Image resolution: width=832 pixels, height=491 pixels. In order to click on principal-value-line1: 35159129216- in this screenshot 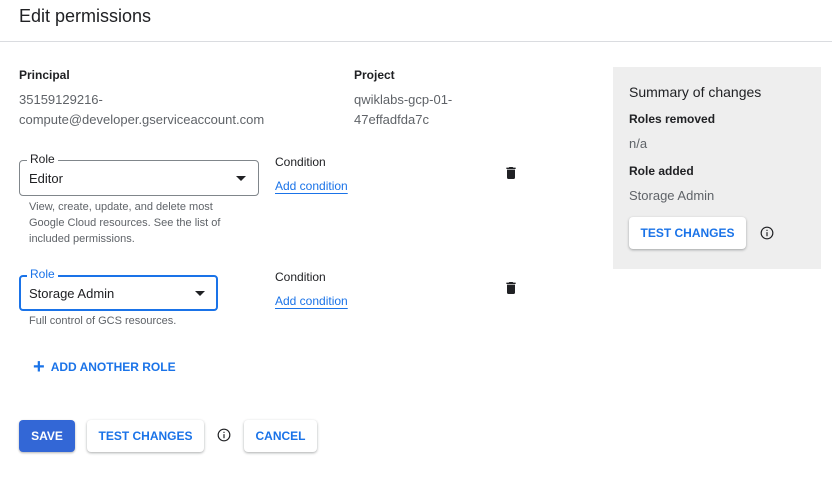, I will do `click(61, 99)`.